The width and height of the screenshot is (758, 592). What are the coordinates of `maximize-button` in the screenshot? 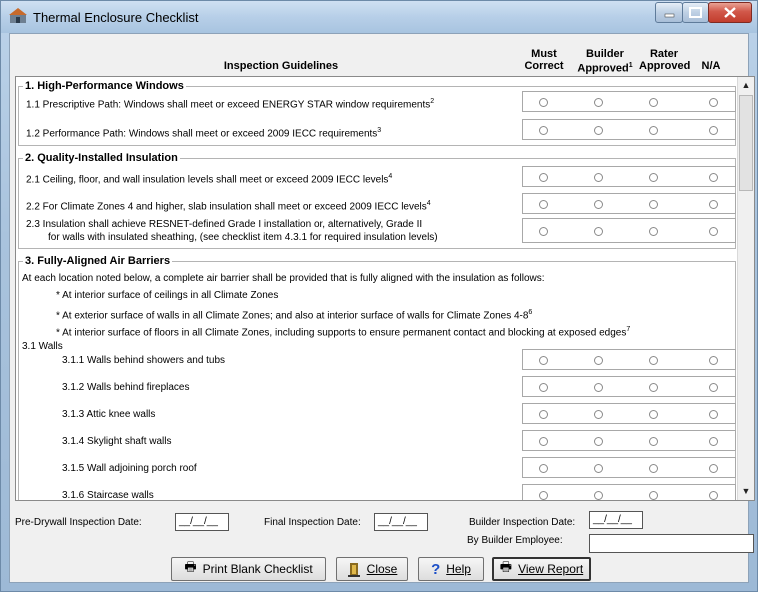 It's located at (695, 12).